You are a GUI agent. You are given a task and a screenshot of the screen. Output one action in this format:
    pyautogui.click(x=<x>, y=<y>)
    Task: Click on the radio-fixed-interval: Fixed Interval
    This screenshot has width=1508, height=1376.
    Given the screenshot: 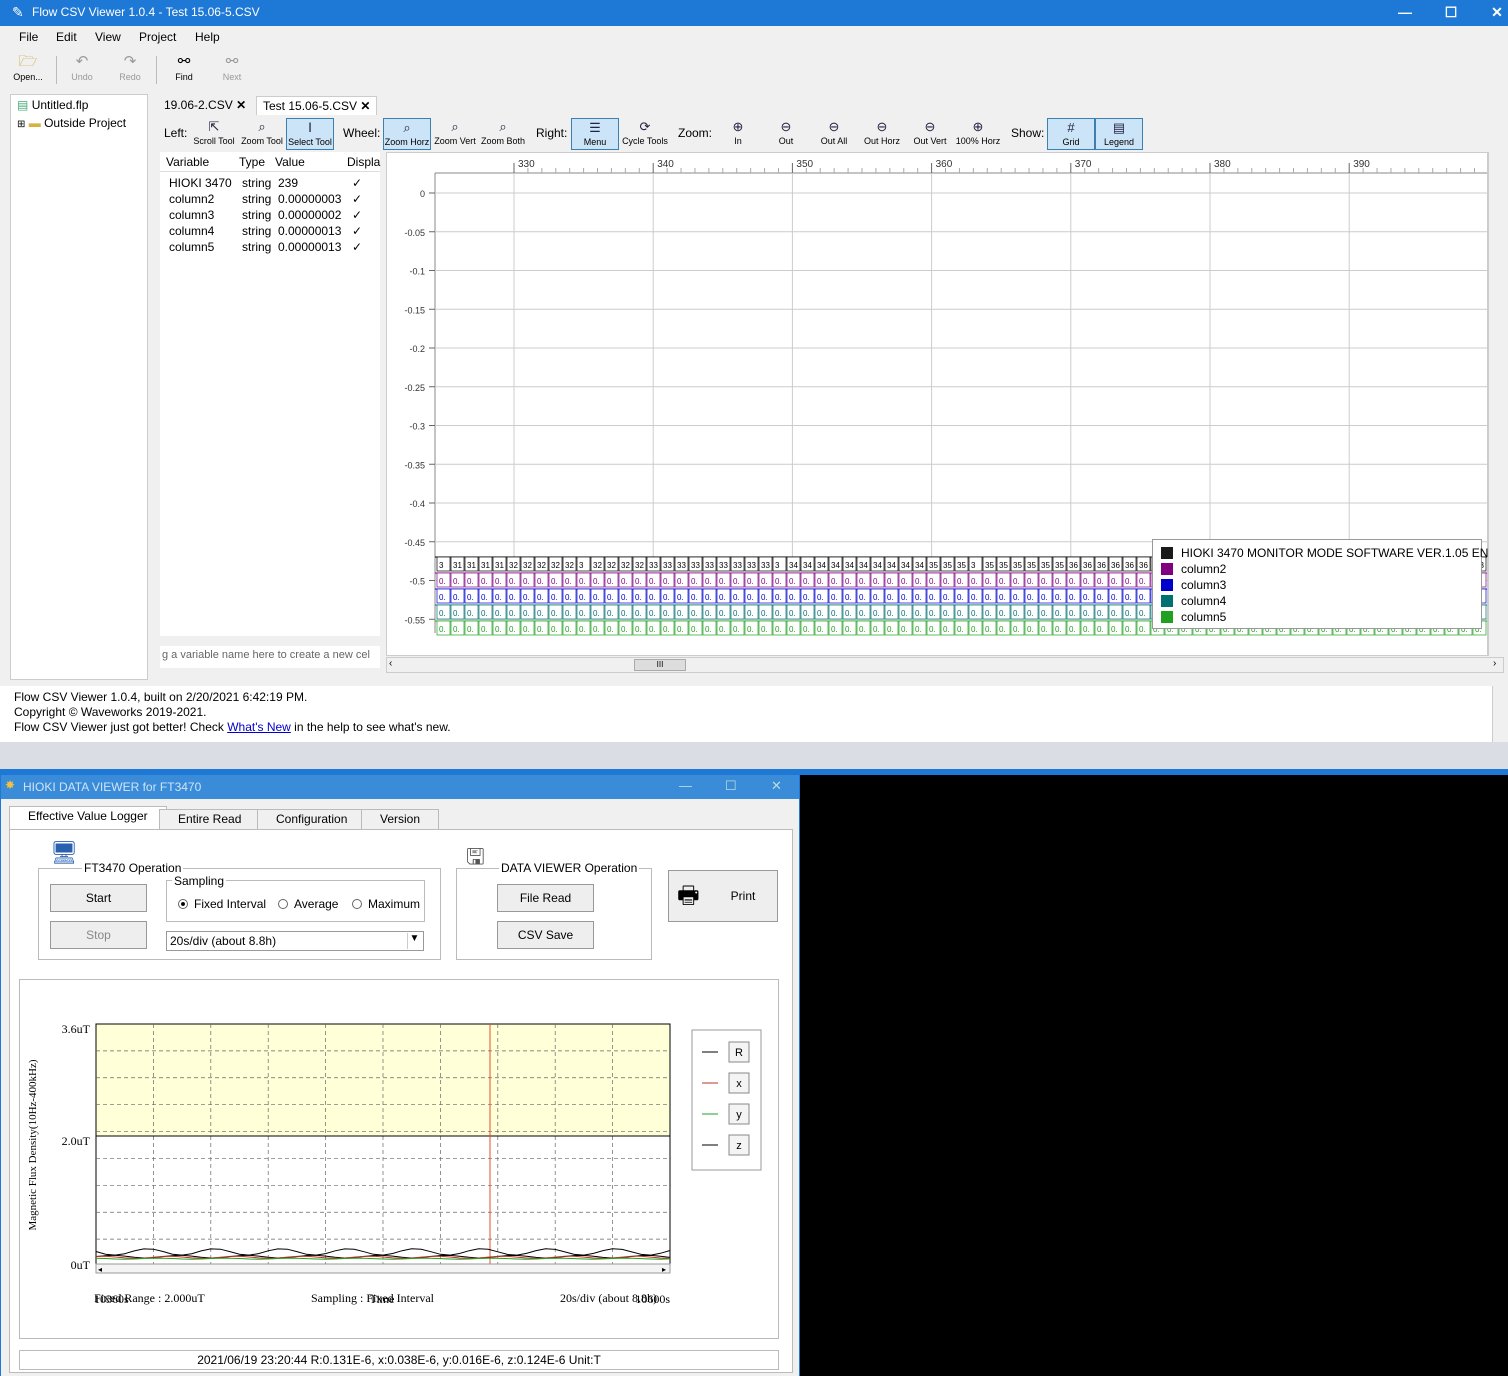 What is the action you would take?
    pyautogui.click(x=222, y=904)
    